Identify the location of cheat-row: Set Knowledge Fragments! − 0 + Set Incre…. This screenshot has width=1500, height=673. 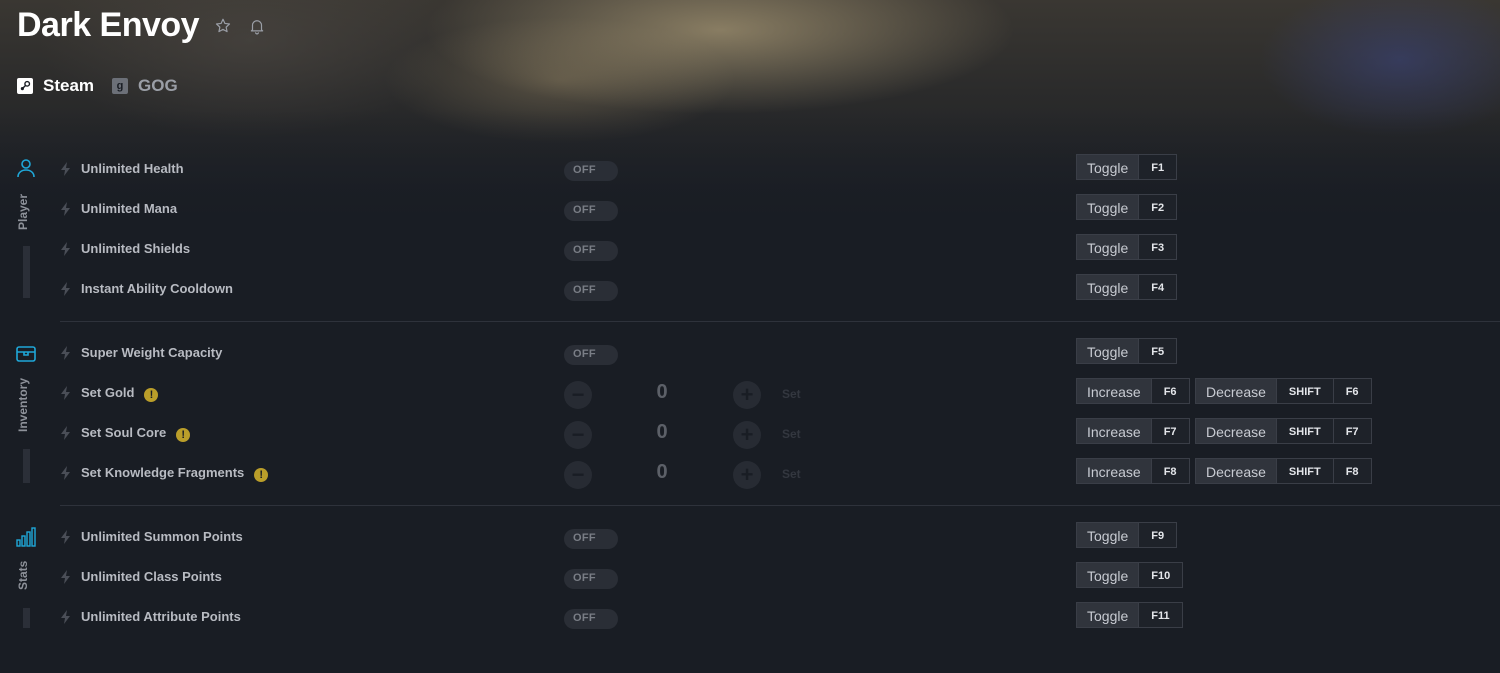
(750, 474).